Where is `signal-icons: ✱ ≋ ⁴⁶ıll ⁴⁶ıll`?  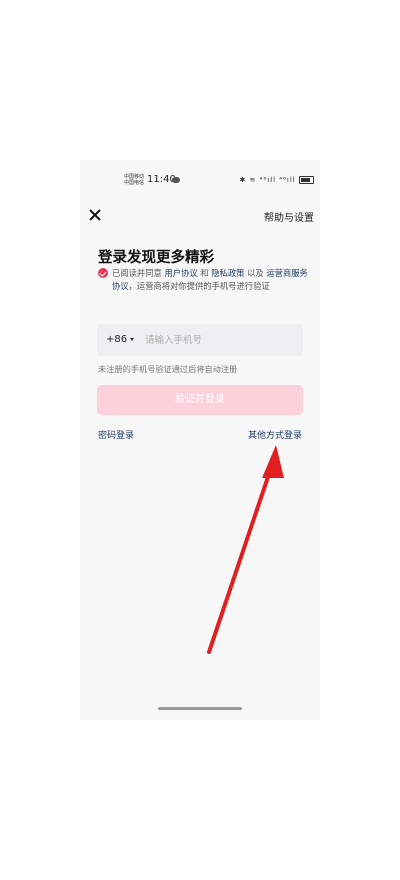 signal-icons: ✱ ≋ ⁴⁶ıll ⁴⁶ıll is located at coordinates (267, 180).